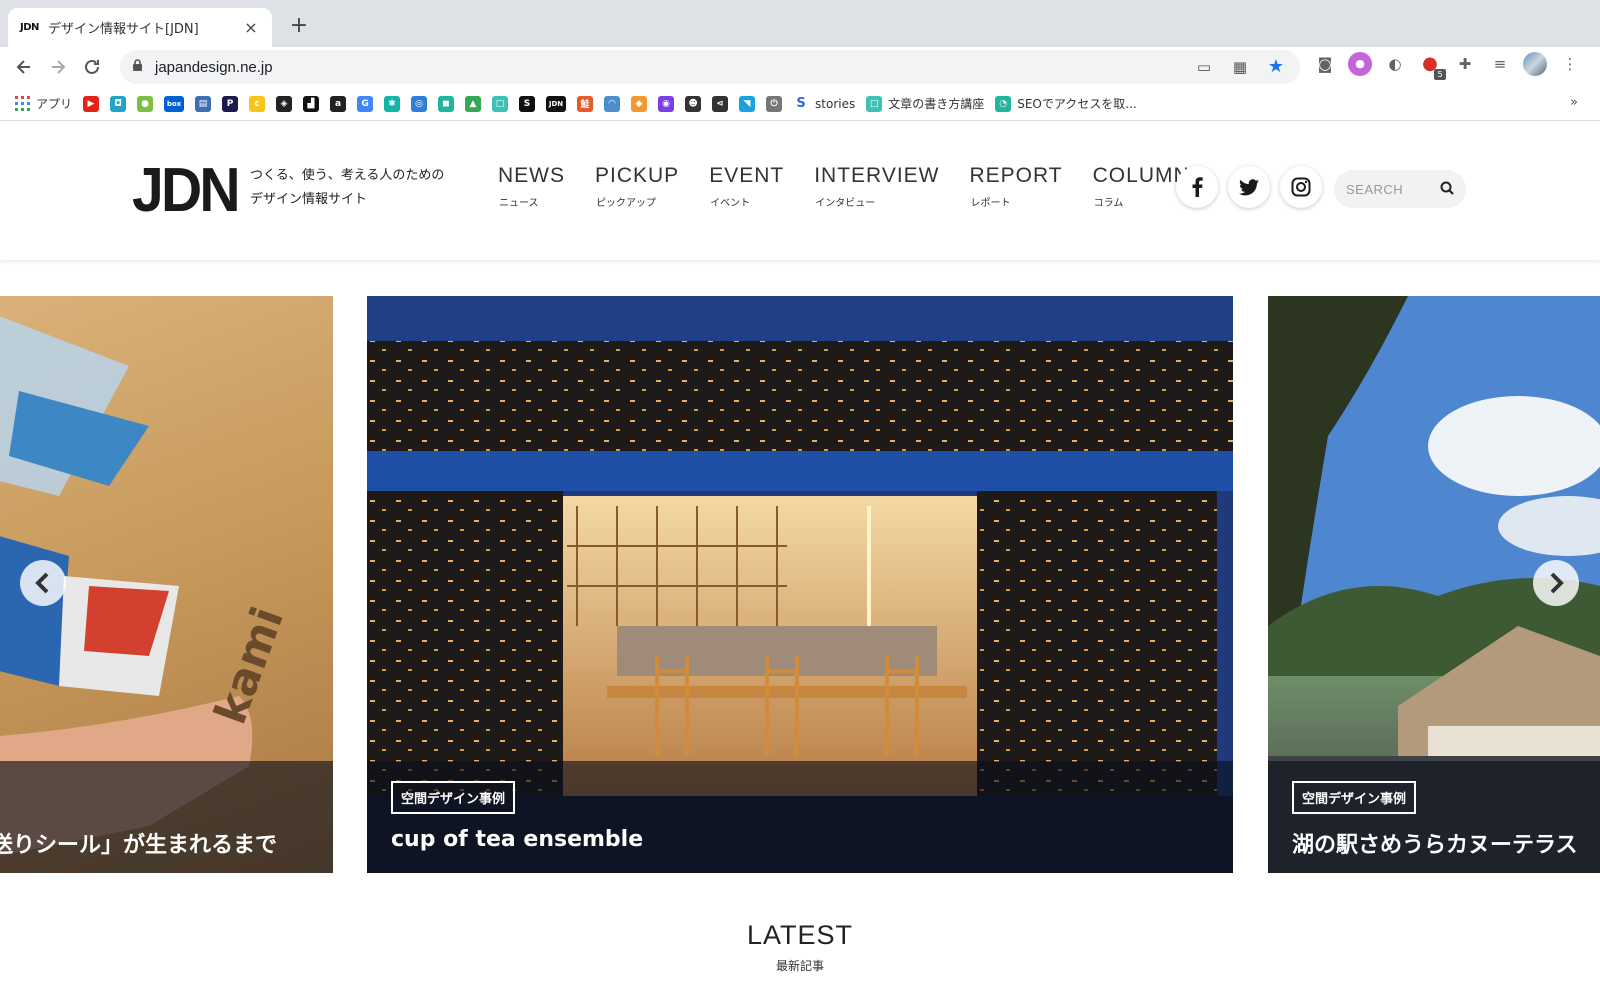  Describe the element at coordinates (251, 27) in the screenshot. I see `close-tab-icon: ×` at that location.